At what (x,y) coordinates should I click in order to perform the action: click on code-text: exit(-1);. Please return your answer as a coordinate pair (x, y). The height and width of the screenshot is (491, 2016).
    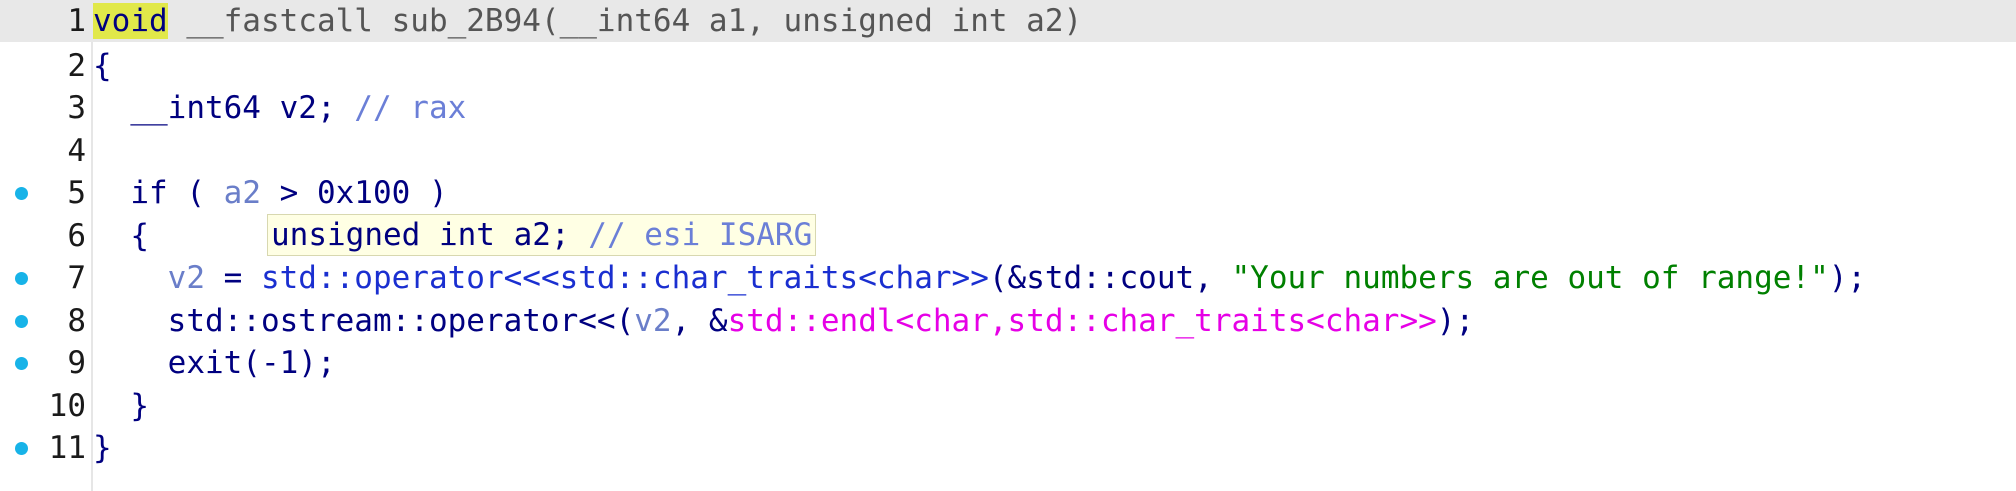
    Looking at the image, I should click on (214, 363).